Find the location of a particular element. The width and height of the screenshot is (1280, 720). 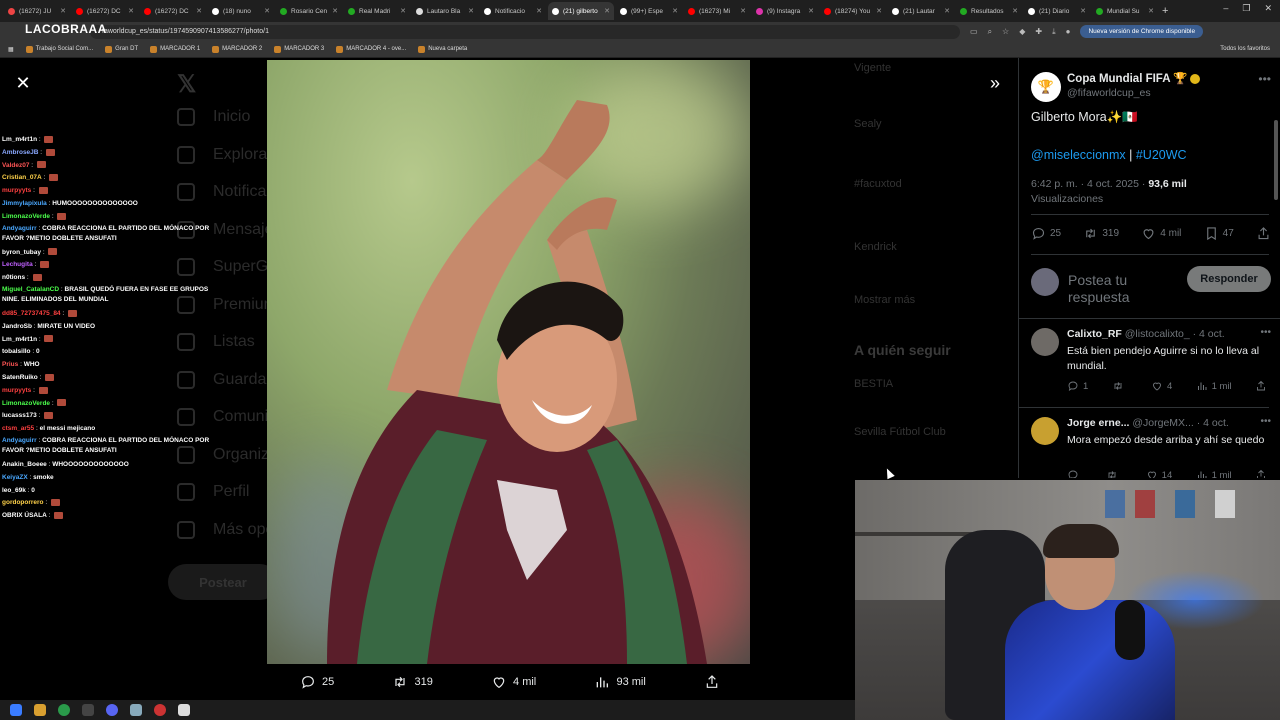

browser-tab: (16273) Mi ✕ is located at coordinates (717, 11).